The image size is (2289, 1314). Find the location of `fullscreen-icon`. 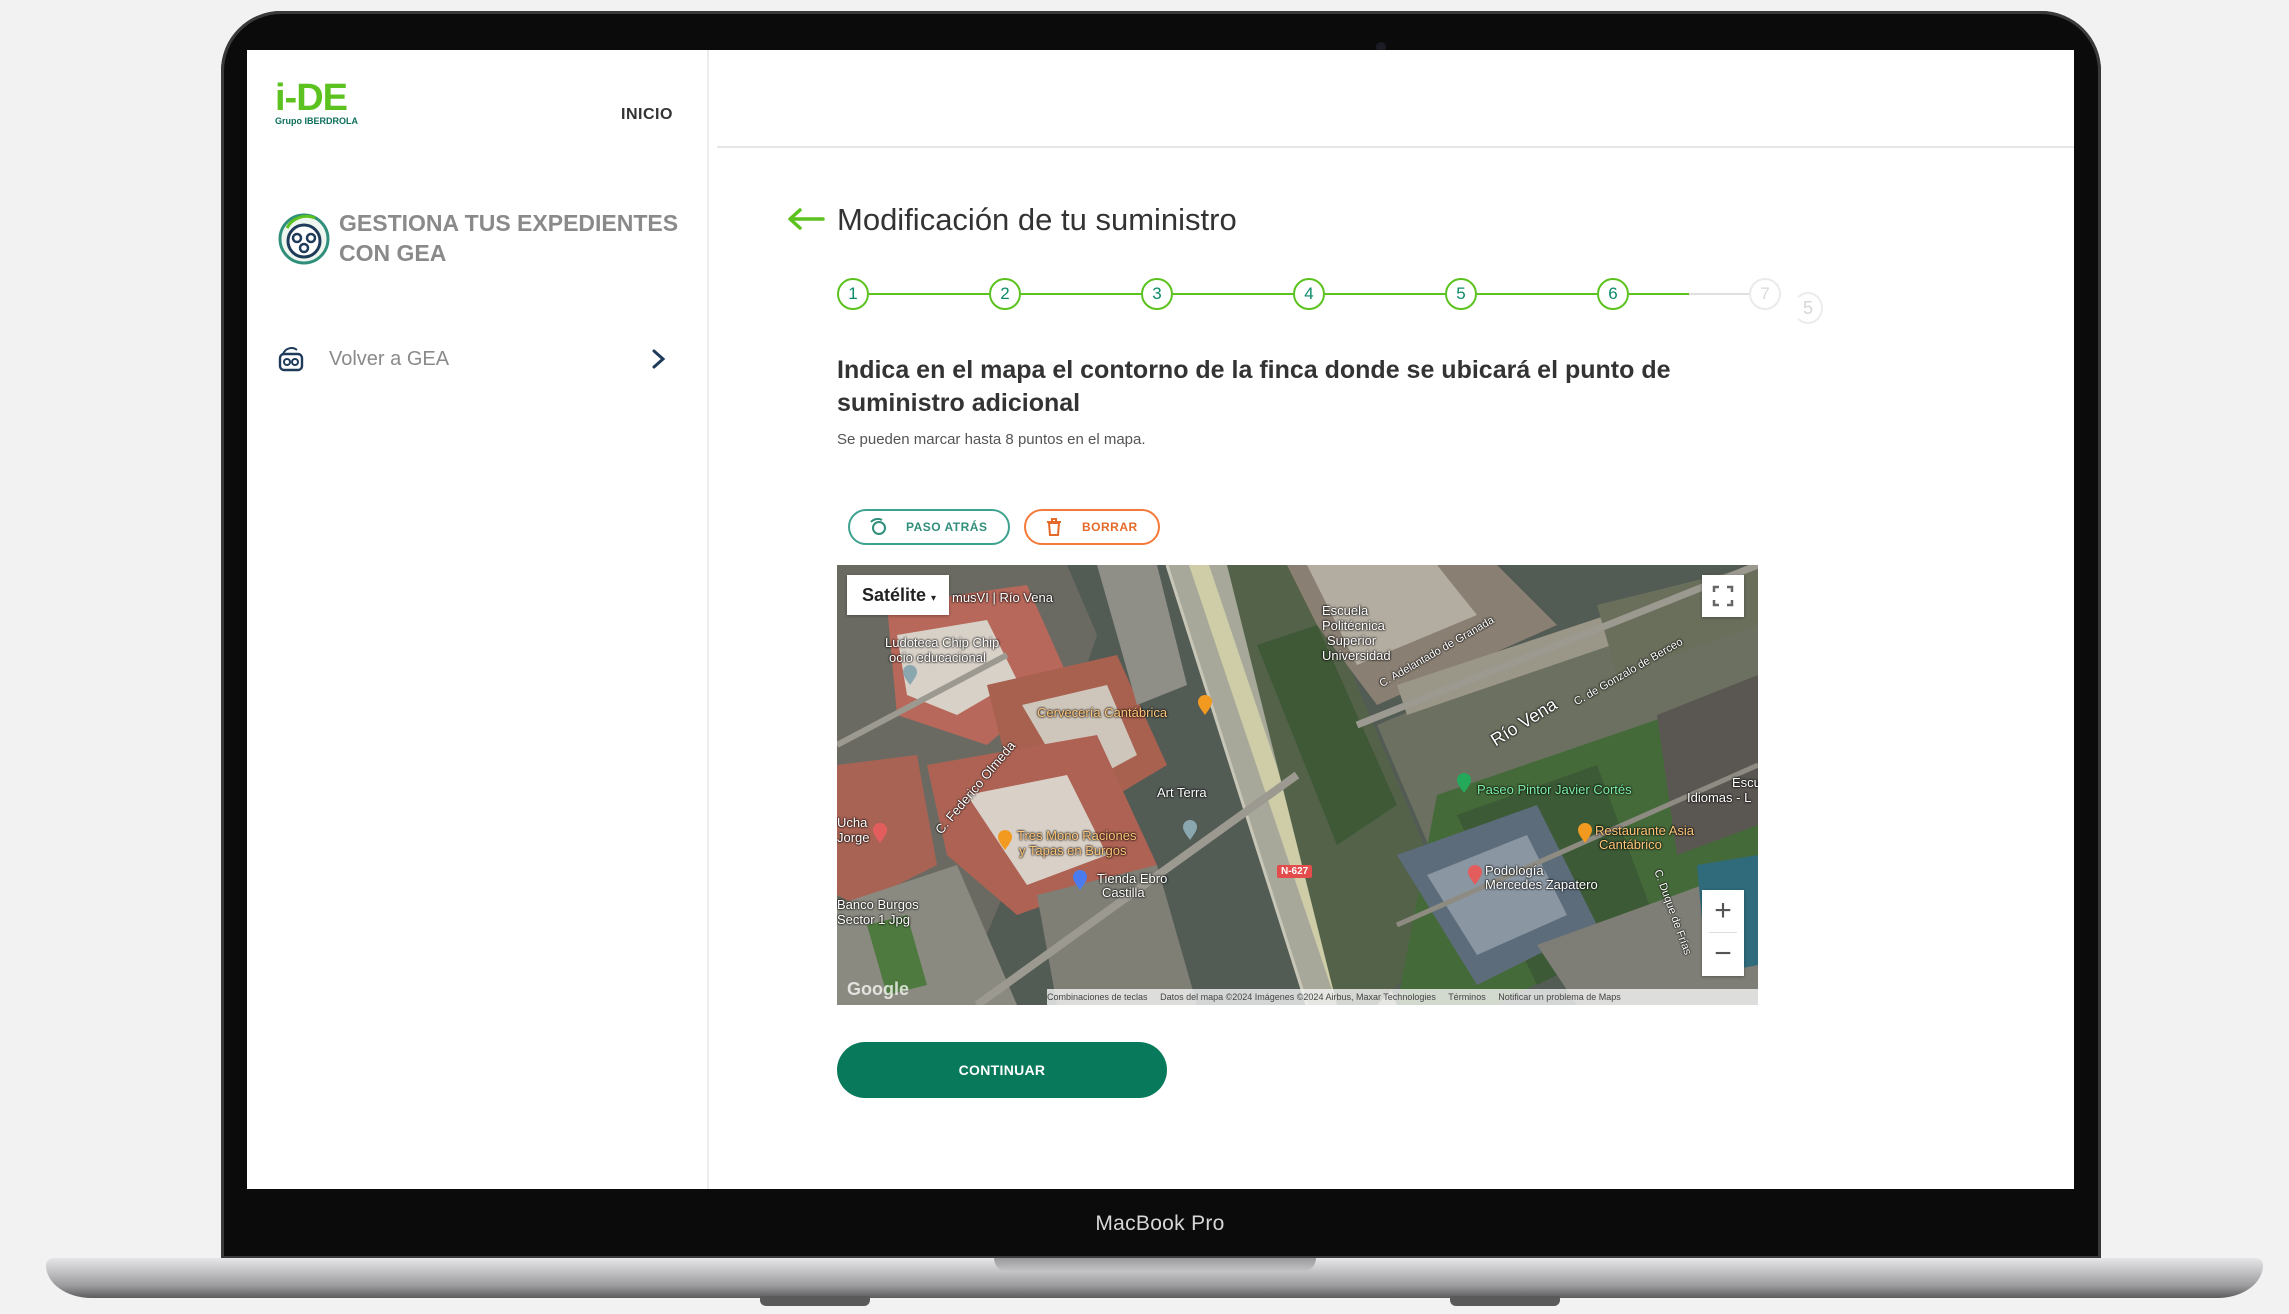

fullscreen-icon is located at coordinates (1723, 596).